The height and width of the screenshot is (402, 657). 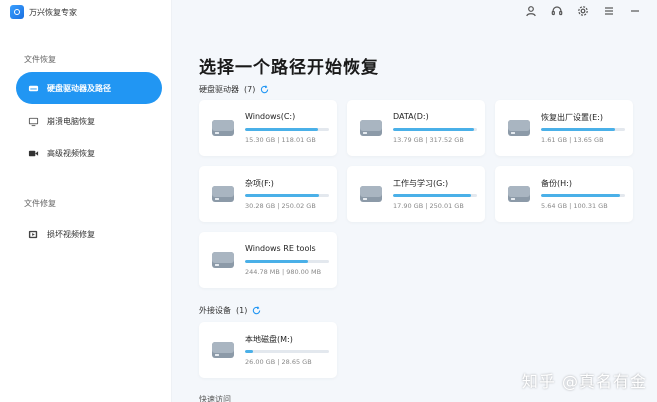 What do you see at coordinates (40, 59) in the screenshot?
I see `section-label-recover: 文件恢复` at bounding box center [40, 59].